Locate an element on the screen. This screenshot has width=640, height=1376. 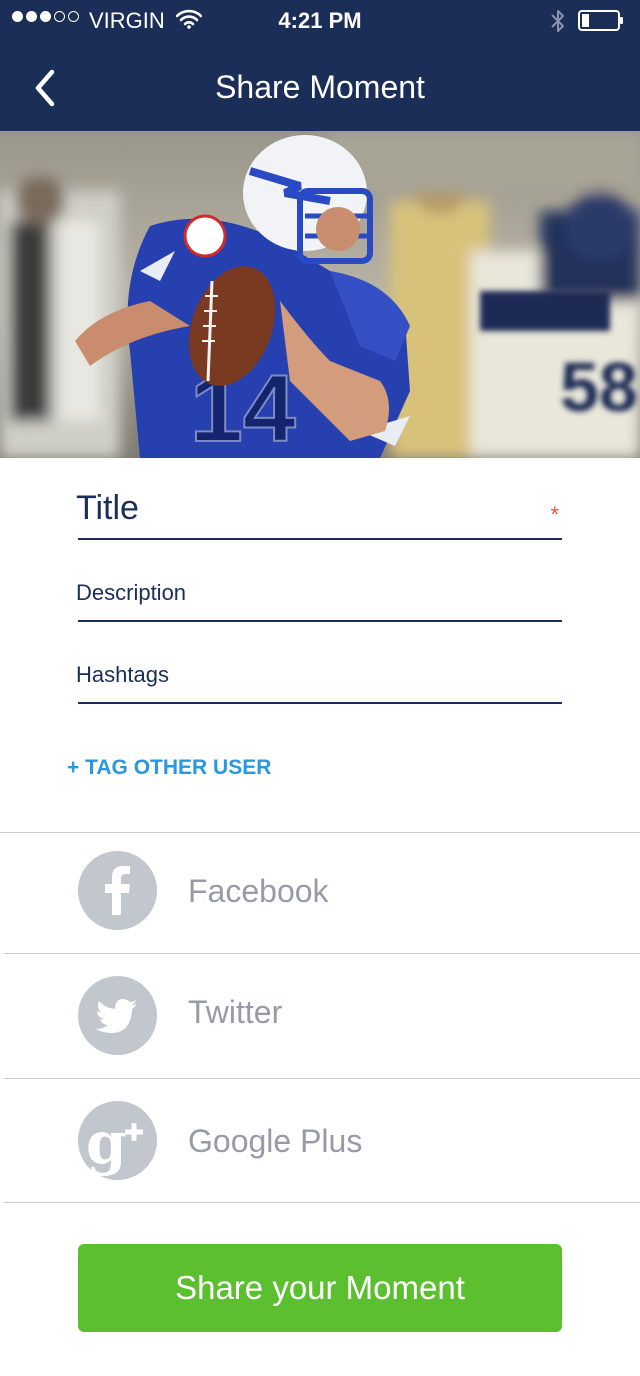
page-title: Share Moment is located at coordinates (320, 87).